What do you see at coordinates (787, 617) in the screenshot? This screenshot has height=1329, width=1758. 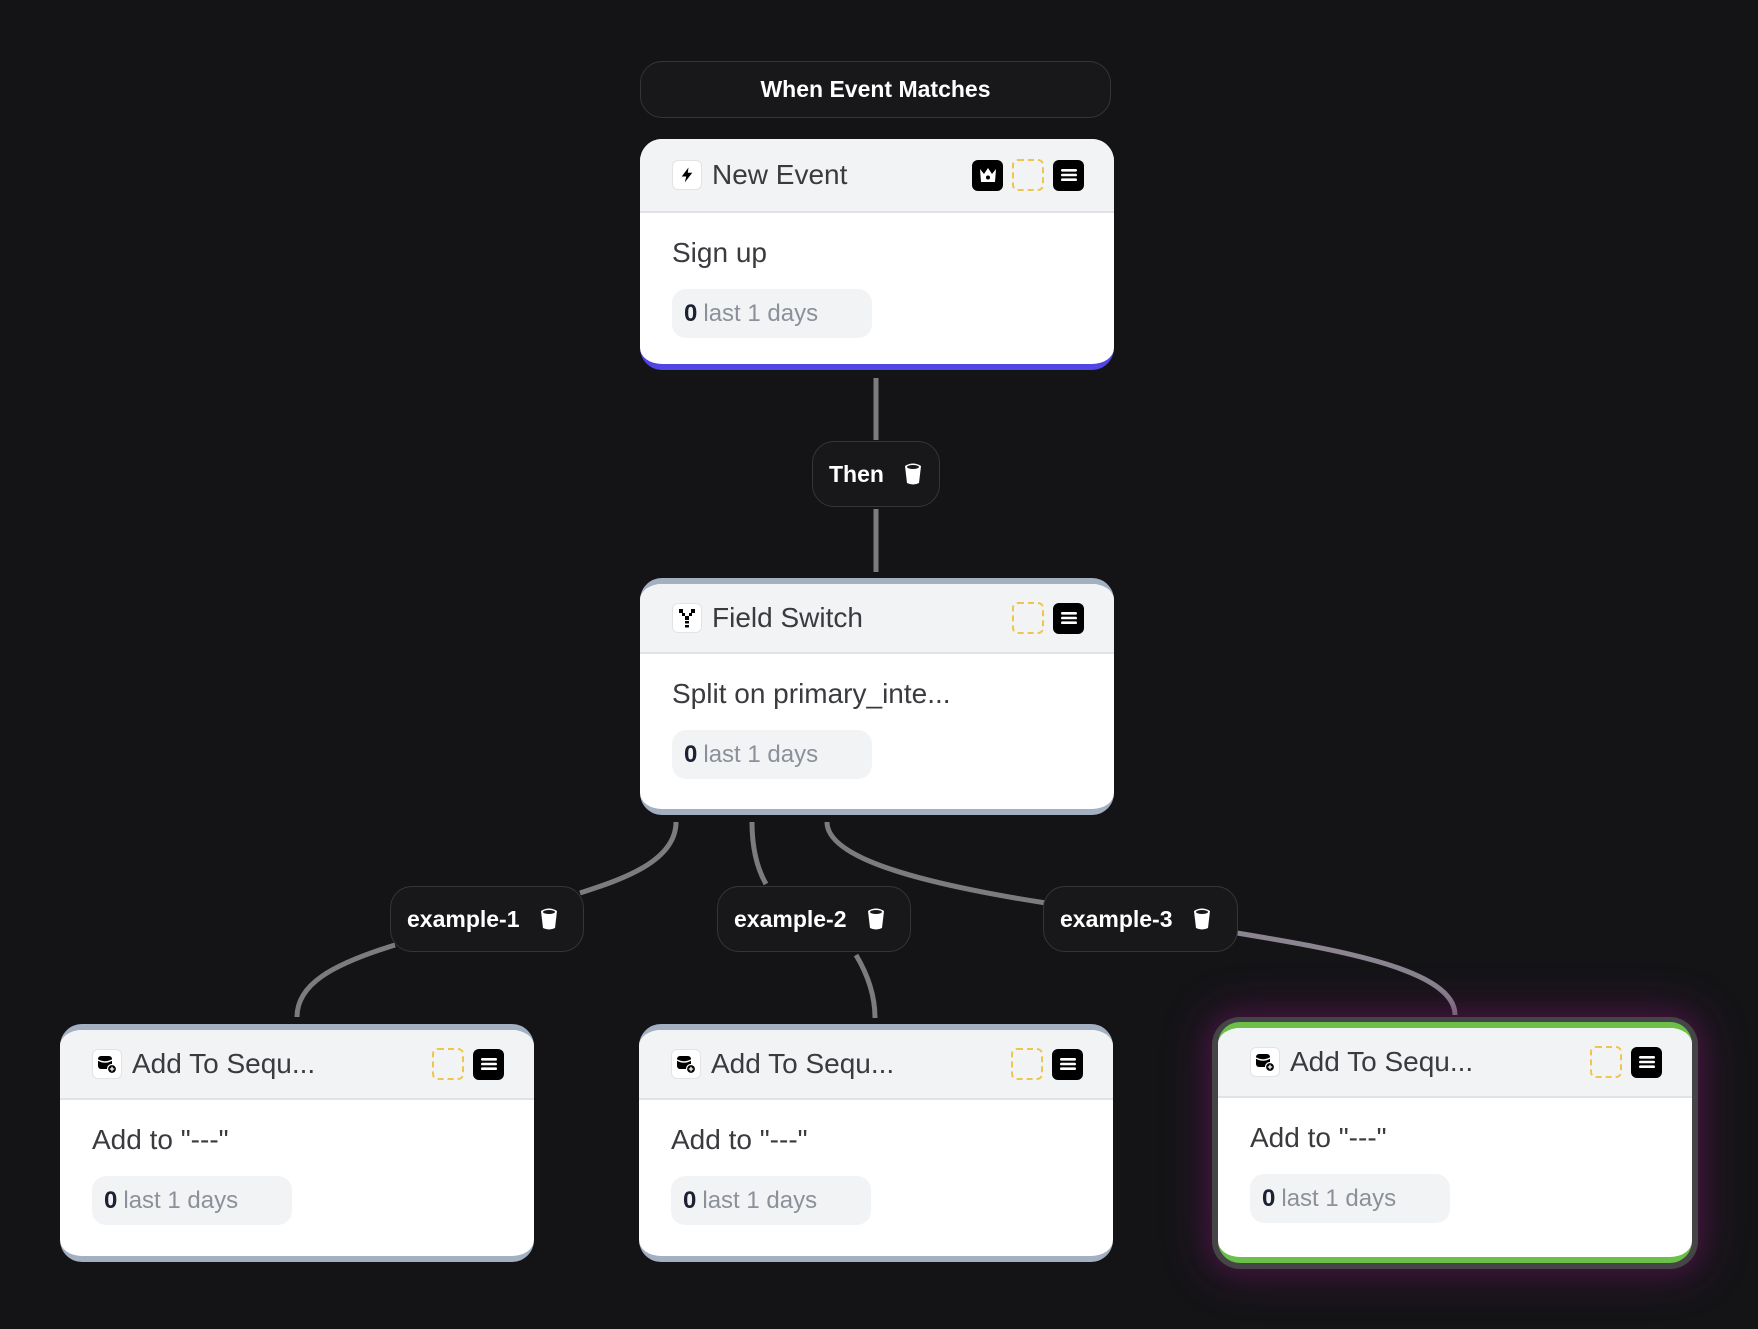 I see `node-title: Field Switch` at bounding box center [787, 617].